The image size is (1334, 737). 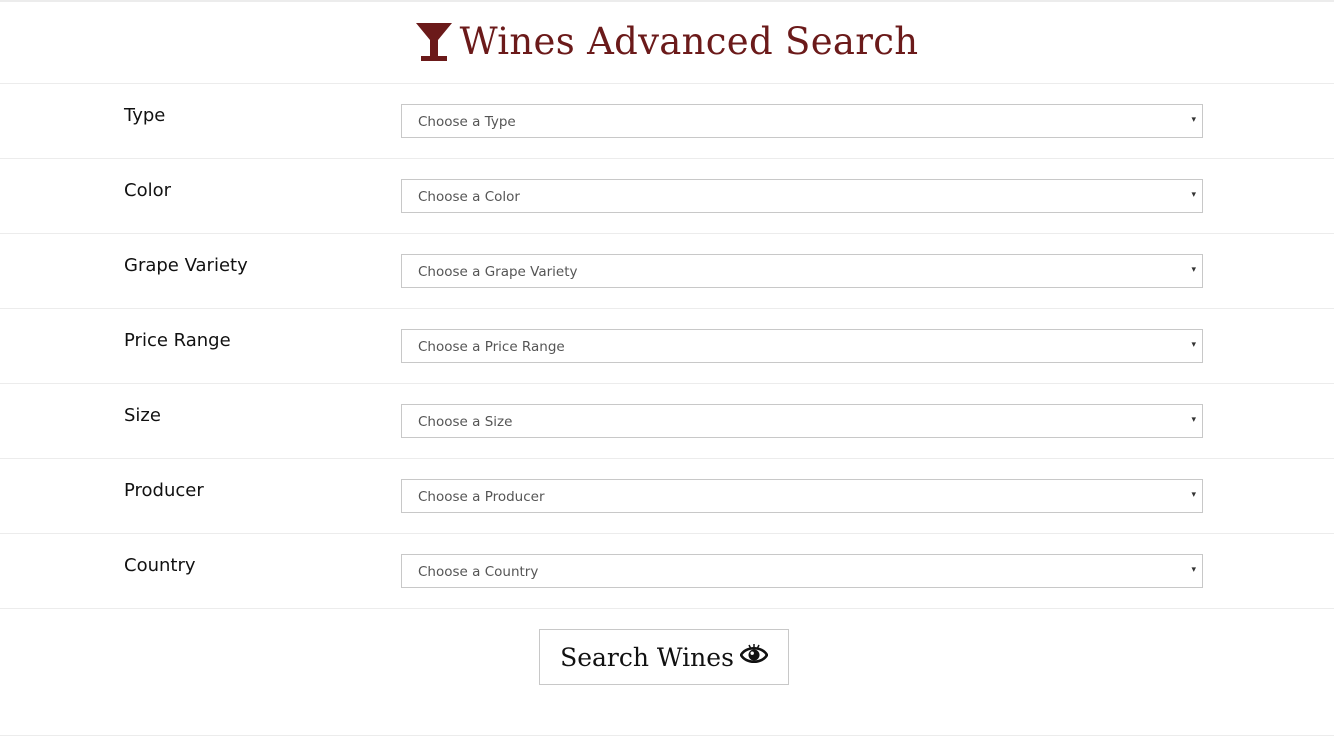 What do you see at coordinates (160, 565) in the screenshot?
I see `country-label: Country` at bounding box center [160, 565].